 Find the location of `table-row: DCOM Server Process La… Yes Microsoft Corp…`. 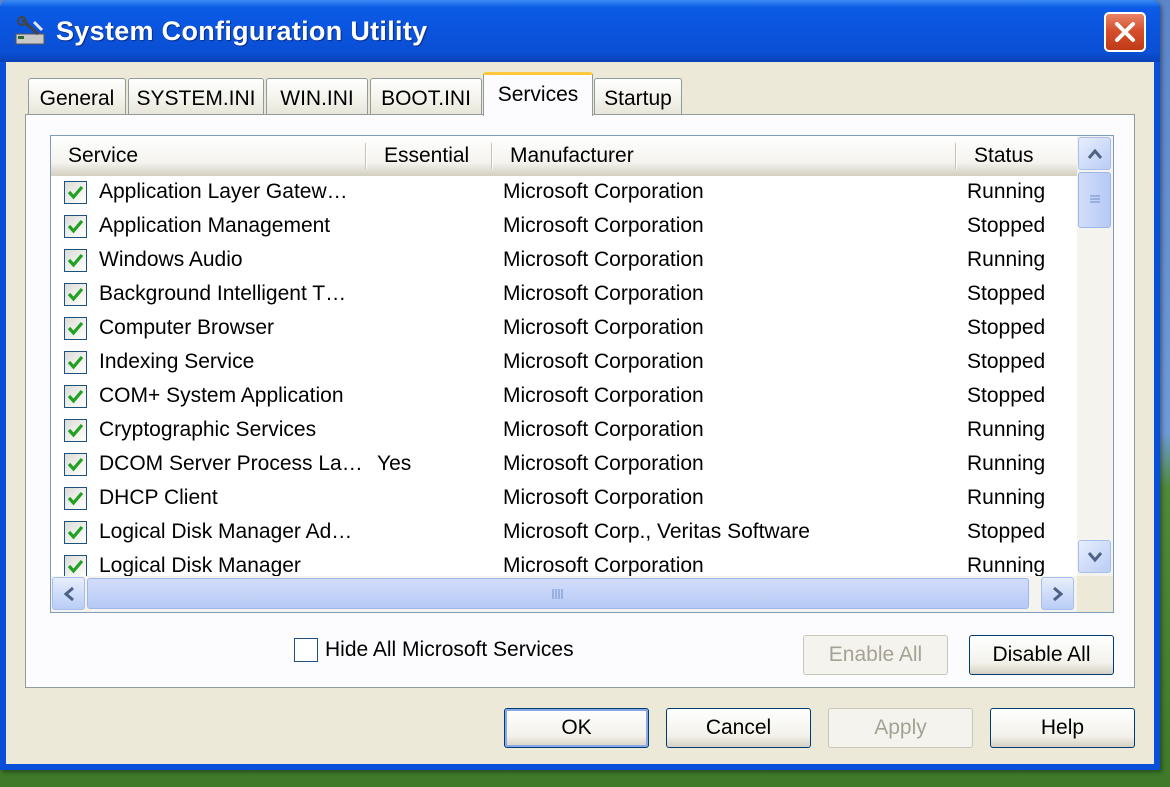

table-row: DCOM Server Process La… Yes Microsoft Corp… is located at coordinates (564, 465).